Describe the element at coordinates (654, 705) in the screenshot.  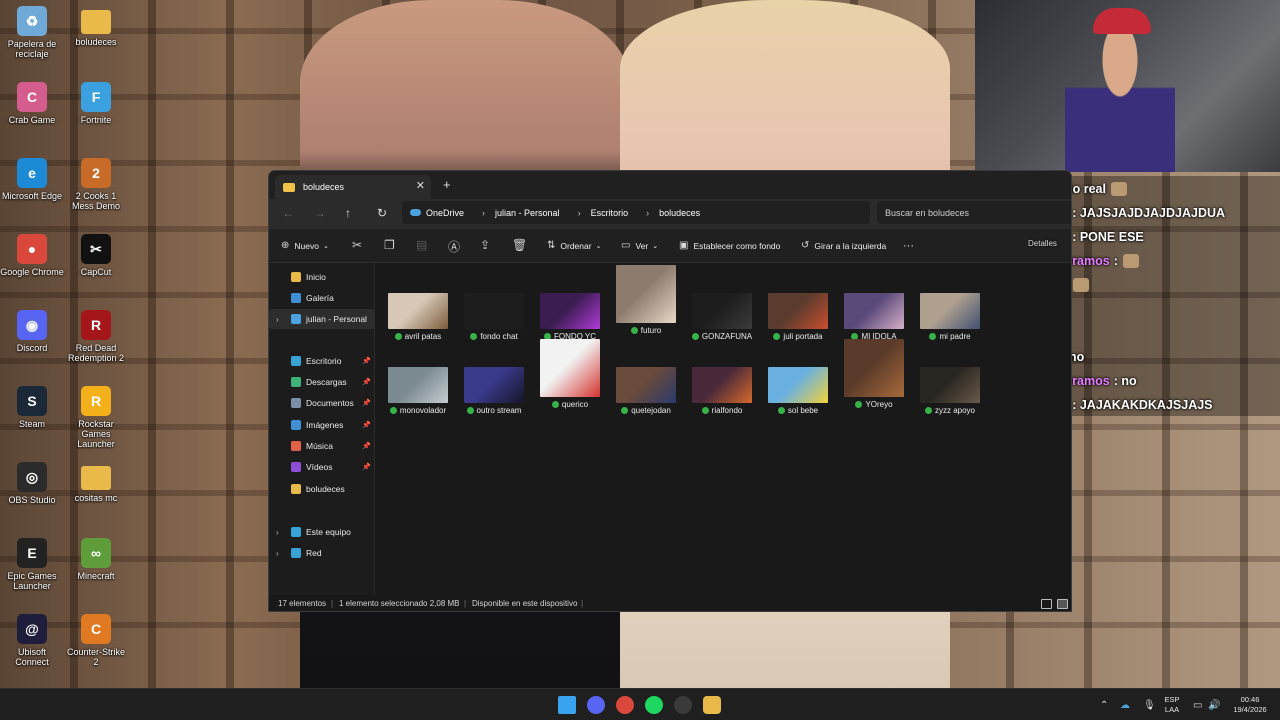
I see `taskbar-spotify-button` at that location.